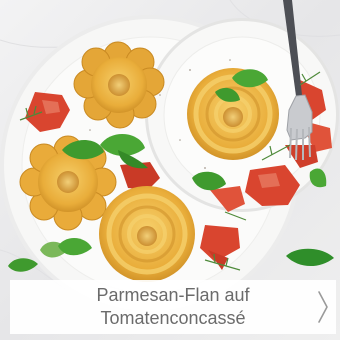 This screenshot has width=340, height=340. Describe the element at coordinates (173, 318) in the screenshot. I see `recipe-title-line-2: Tomatenconcassé` at that location.